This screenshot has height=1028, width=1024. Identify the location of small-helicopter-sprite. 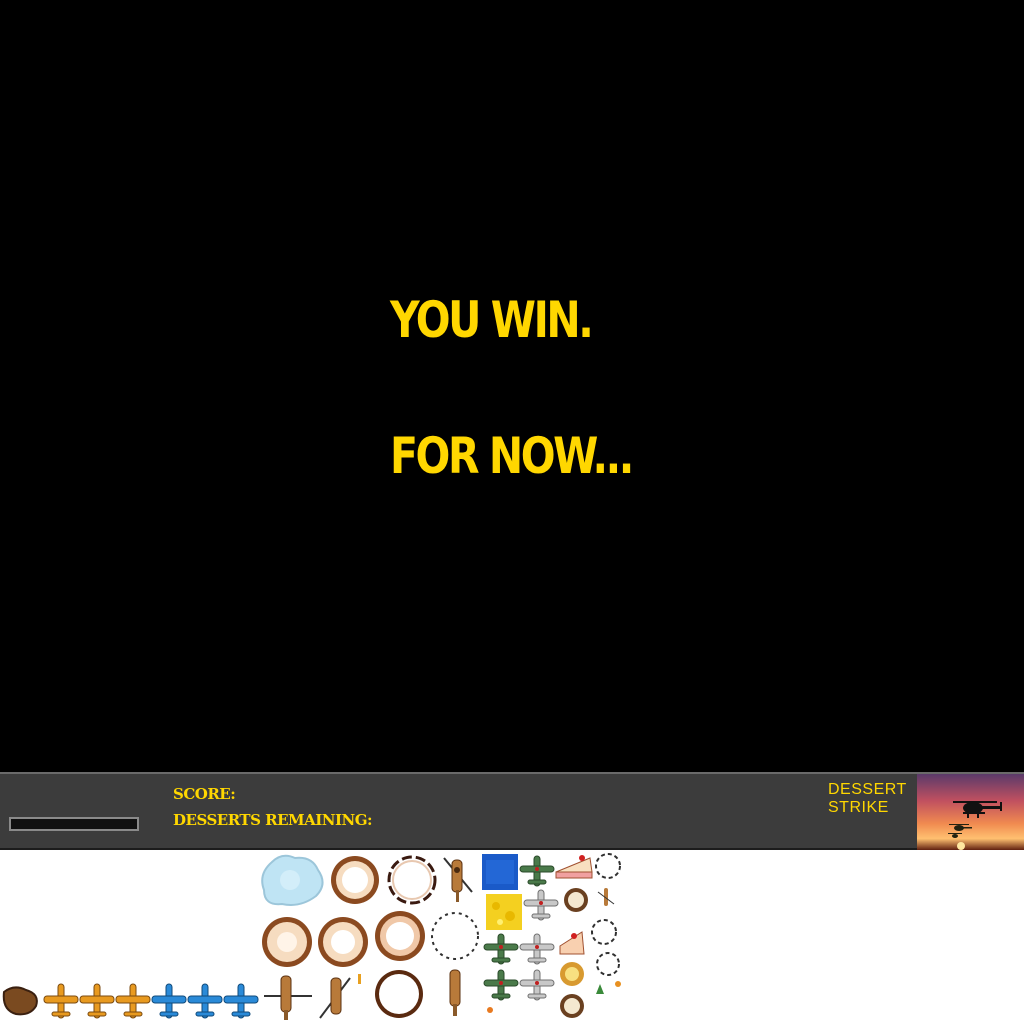
(606, 897).